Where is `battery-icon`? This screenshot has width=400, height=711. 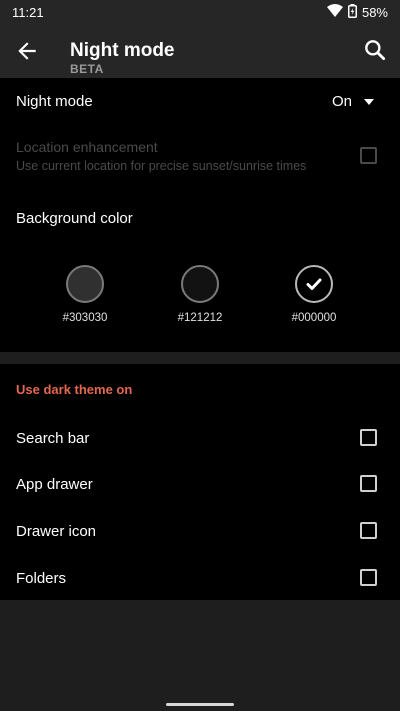
battery-icon is located at coordinates (352, 12).